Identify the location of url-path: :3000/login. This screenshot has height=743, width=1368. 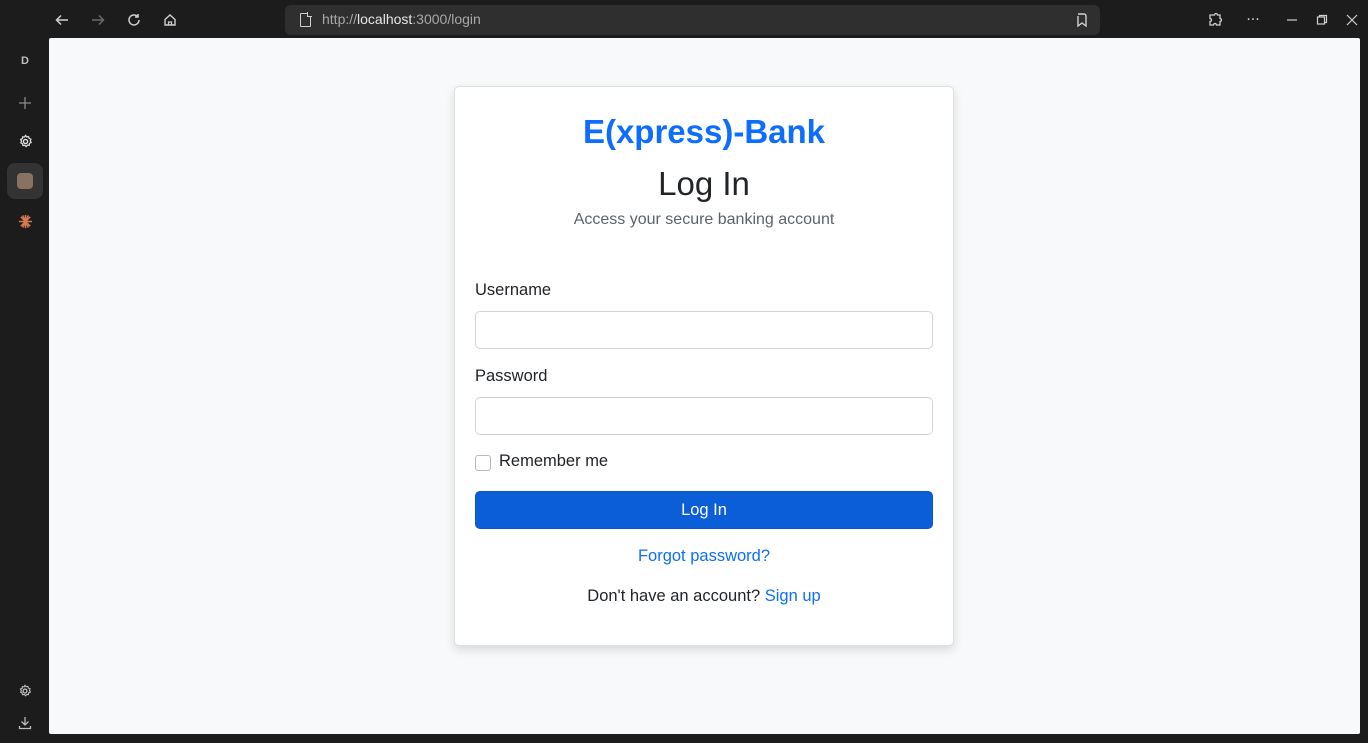
(446, 19).